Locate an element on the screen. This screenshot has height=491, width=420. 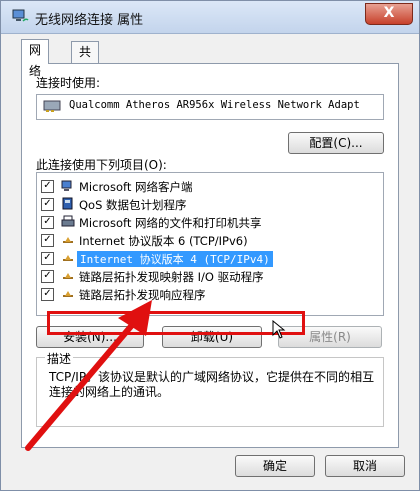
description-text: TCP/IP。该协议是默认的广域网络协议，它提供在不同的相互连接的网络上的通讯。 is located at coordinates (212, 384).